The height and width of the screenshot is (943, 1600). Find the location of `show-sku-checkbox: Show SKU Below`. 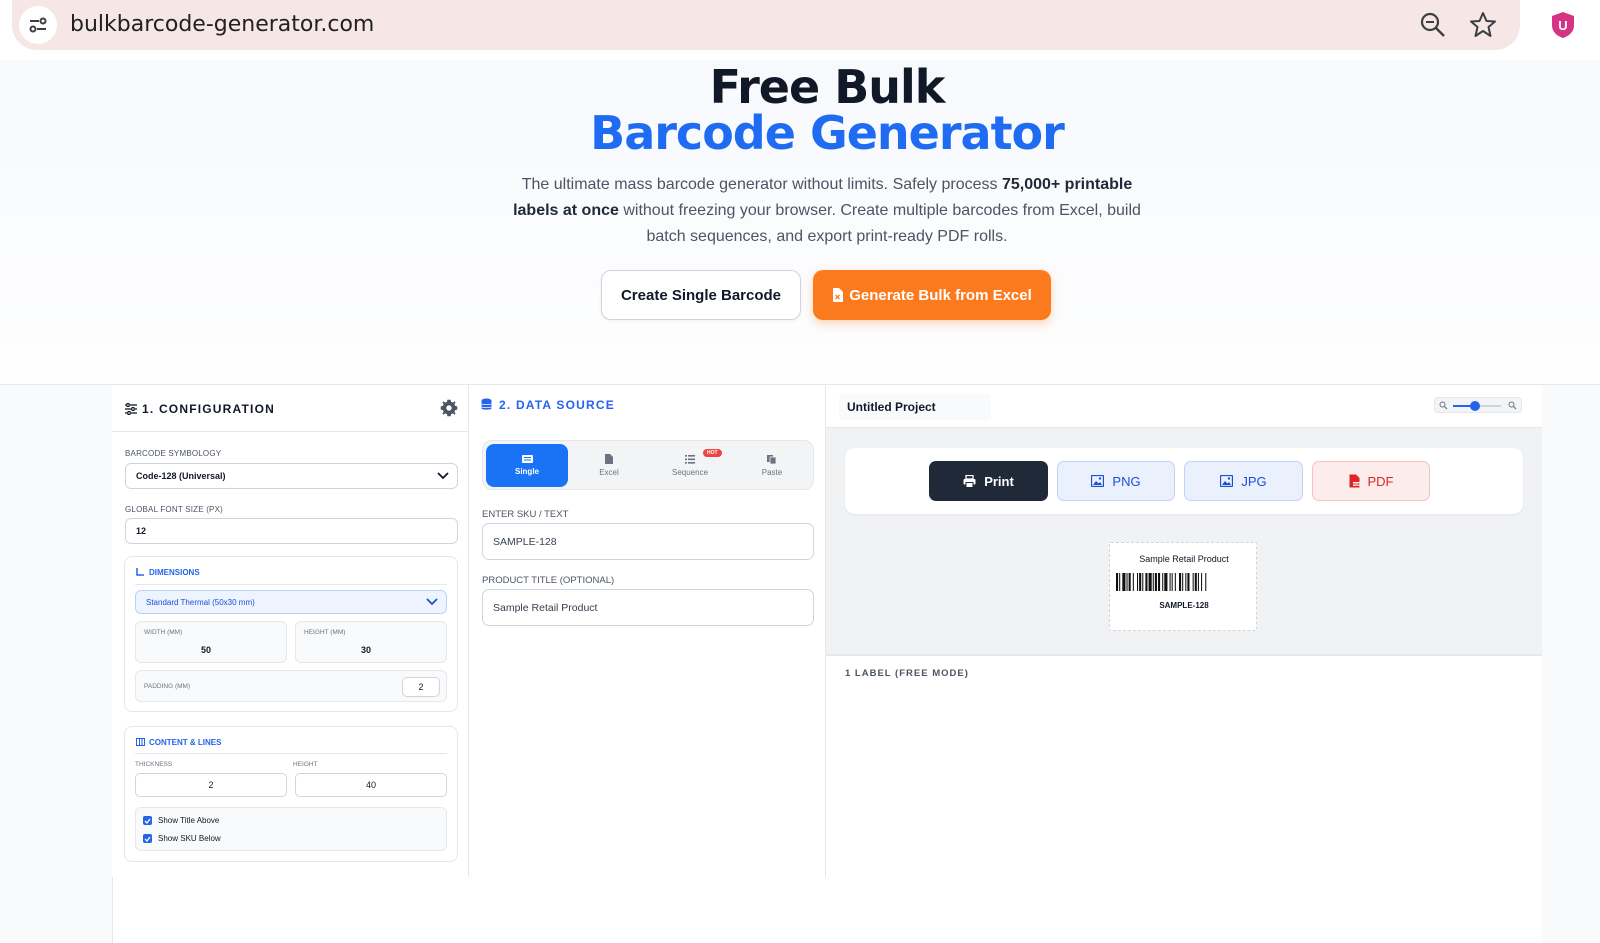

show-sku-checkbox: Show SKU Below is located at coordinates (182, 838).